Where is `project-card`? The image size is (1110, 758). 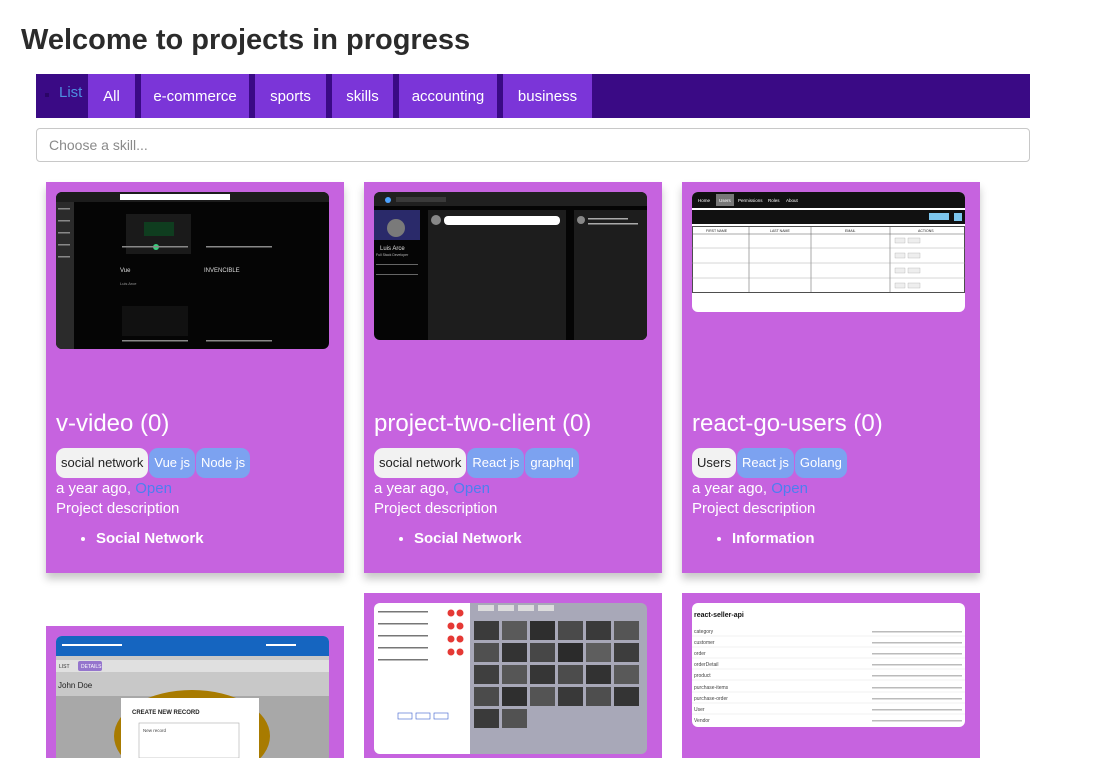 project-card is located at coordinates (513, 675).